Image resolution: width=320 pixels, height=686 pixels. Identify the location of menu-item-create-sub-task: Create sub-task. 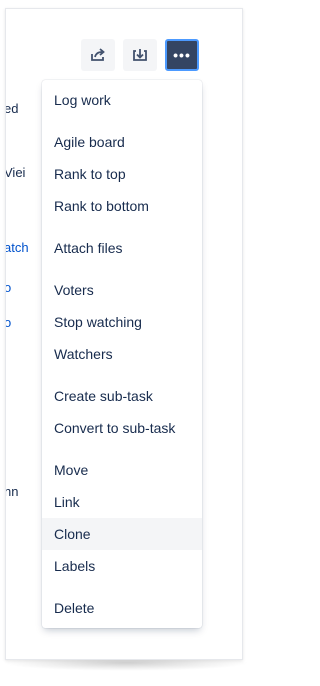
(122, 396).